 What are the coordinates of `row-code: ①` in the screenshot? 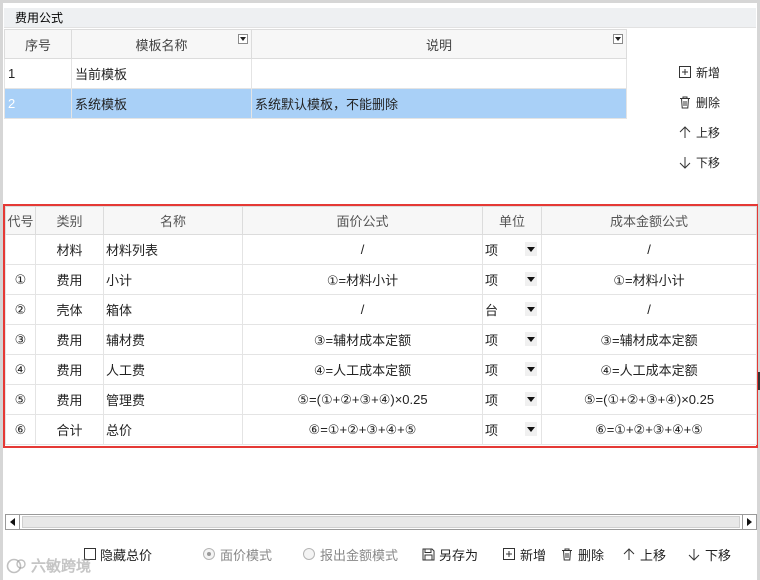 It's located at (20, 279).